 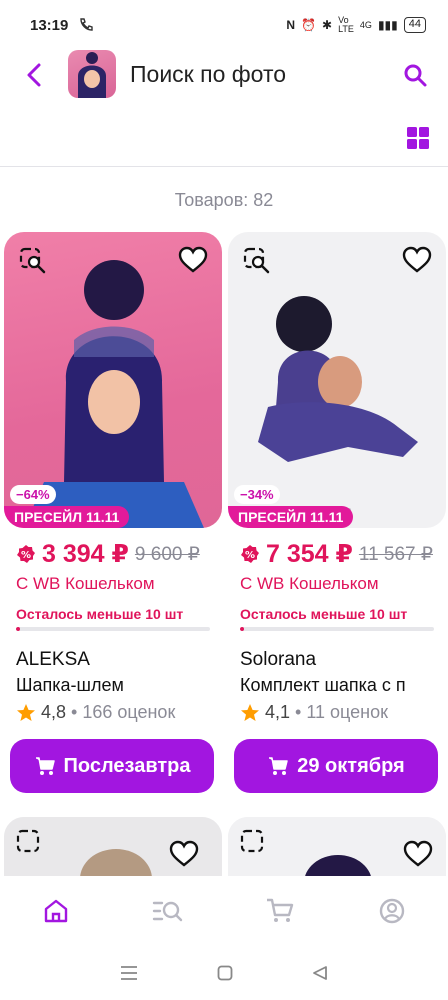 What do you see at coordinates (365, 25) in the screenshot?
I see `network-label: 4G` at bounding box center [365, 25].